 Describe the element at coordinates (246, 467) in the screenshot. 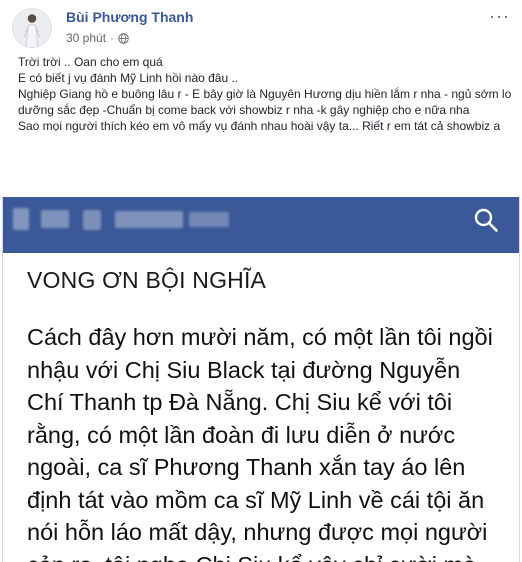

I see `body-line: ngoài, ca sĩ Phương Thanh xắn tay áo lên` at that location.